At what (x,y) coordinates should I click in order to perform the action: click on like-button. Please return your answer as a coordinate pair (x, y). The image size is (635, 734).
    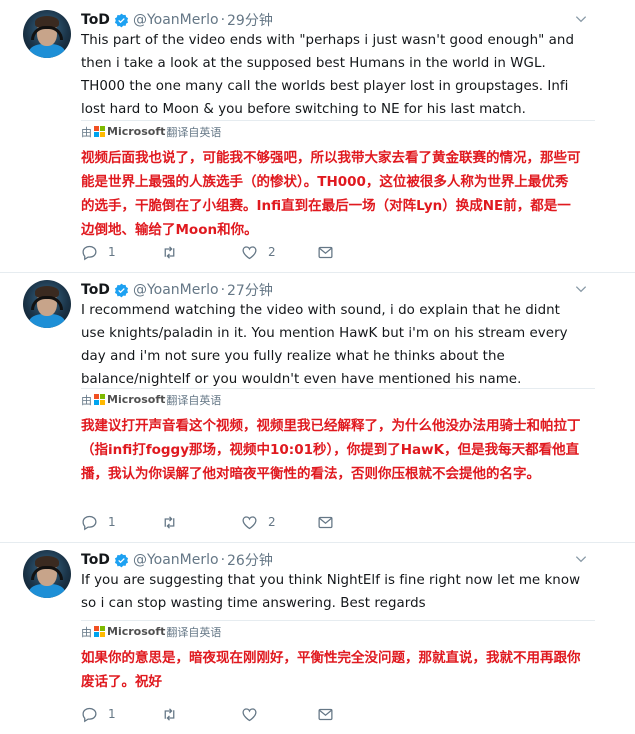
    Looking at the image, I should click on (279, 714).